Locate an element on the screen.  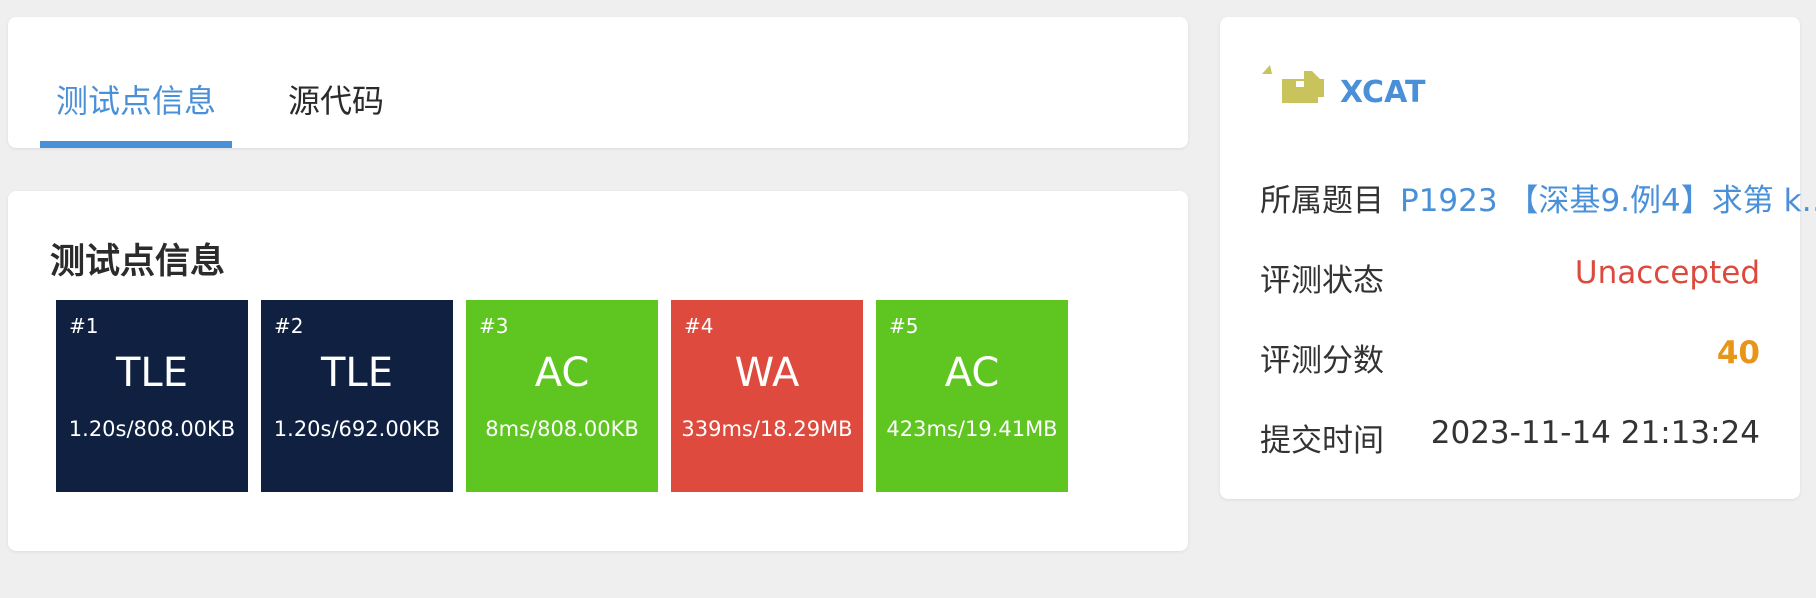
submit-time-row: 提交时间 2023-11-14 21:13:24 is located at coordinates (1510, 440).